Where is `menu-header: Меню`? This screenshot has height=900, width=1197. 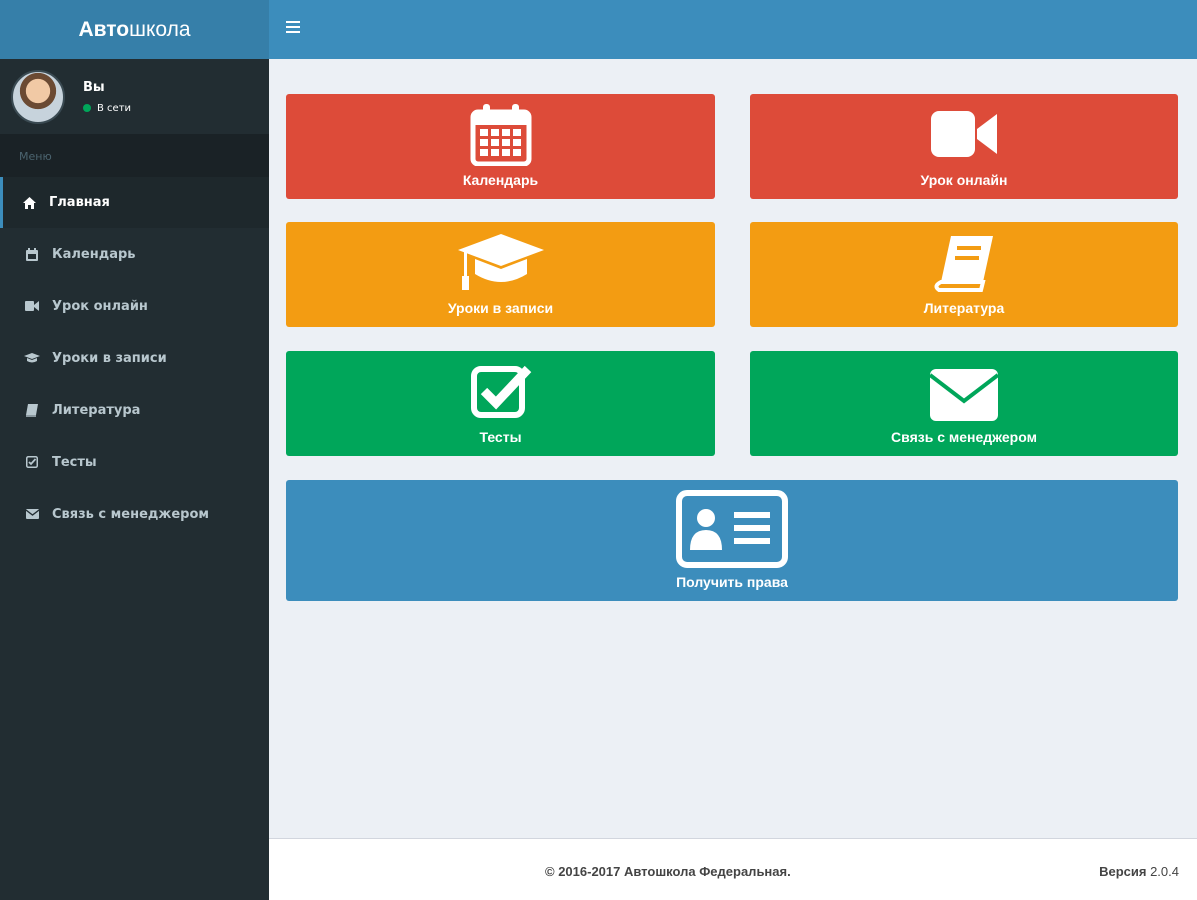
menu-header: Меню is located at coordinates (134, 155).